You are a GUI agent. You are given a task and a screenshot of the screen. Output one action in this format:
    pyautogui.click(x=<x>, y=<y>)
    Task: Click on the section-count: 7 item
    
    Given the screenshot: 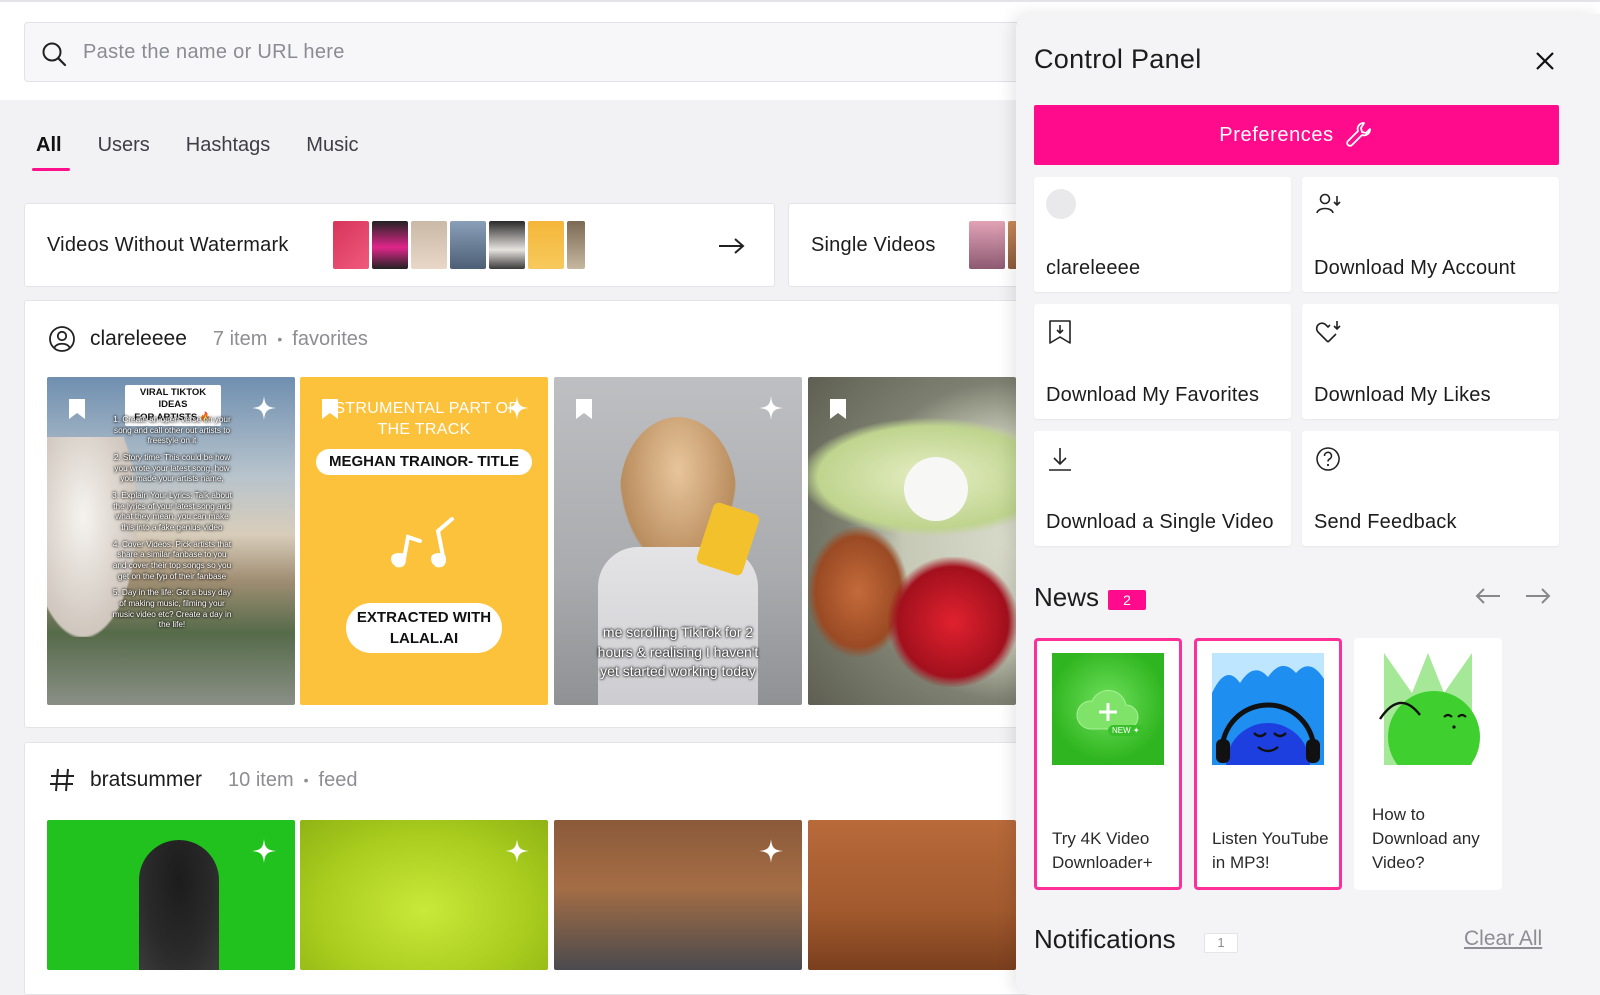 What is the action you would take?
    pyautogui.click(x=240, y=338)
    